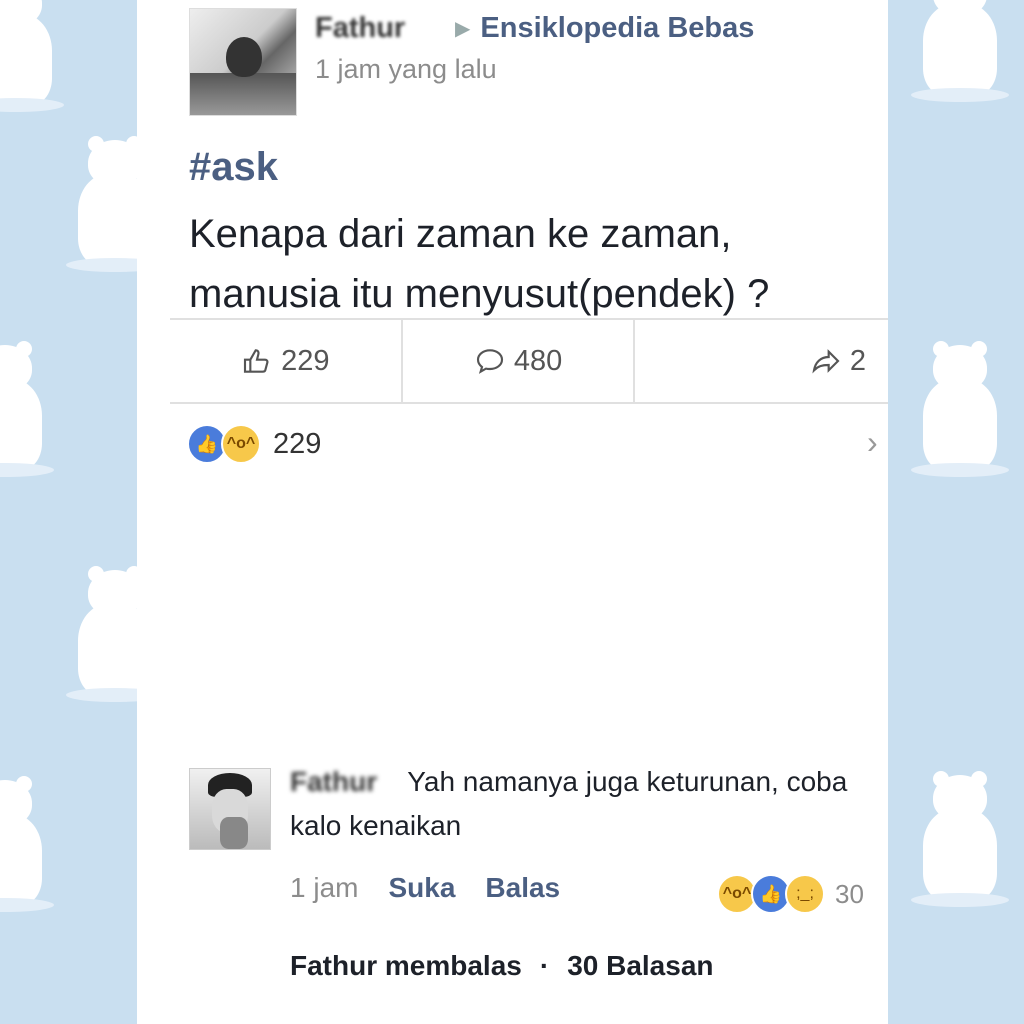 This screenshot has width=1024, height=1024. I want to click on comment-actions: 1 jam Suka Balas, so click(425, 888).